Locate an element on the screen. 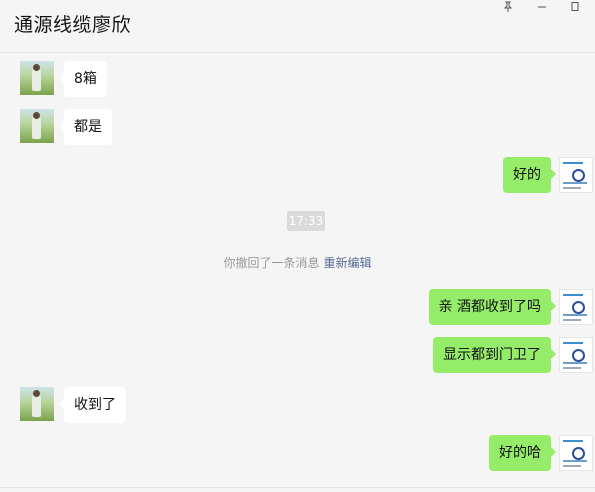 The width and height of the screenshot is (595, 492). chat-title: 通源线缆廖欣 is located at coordinates (73, 25).